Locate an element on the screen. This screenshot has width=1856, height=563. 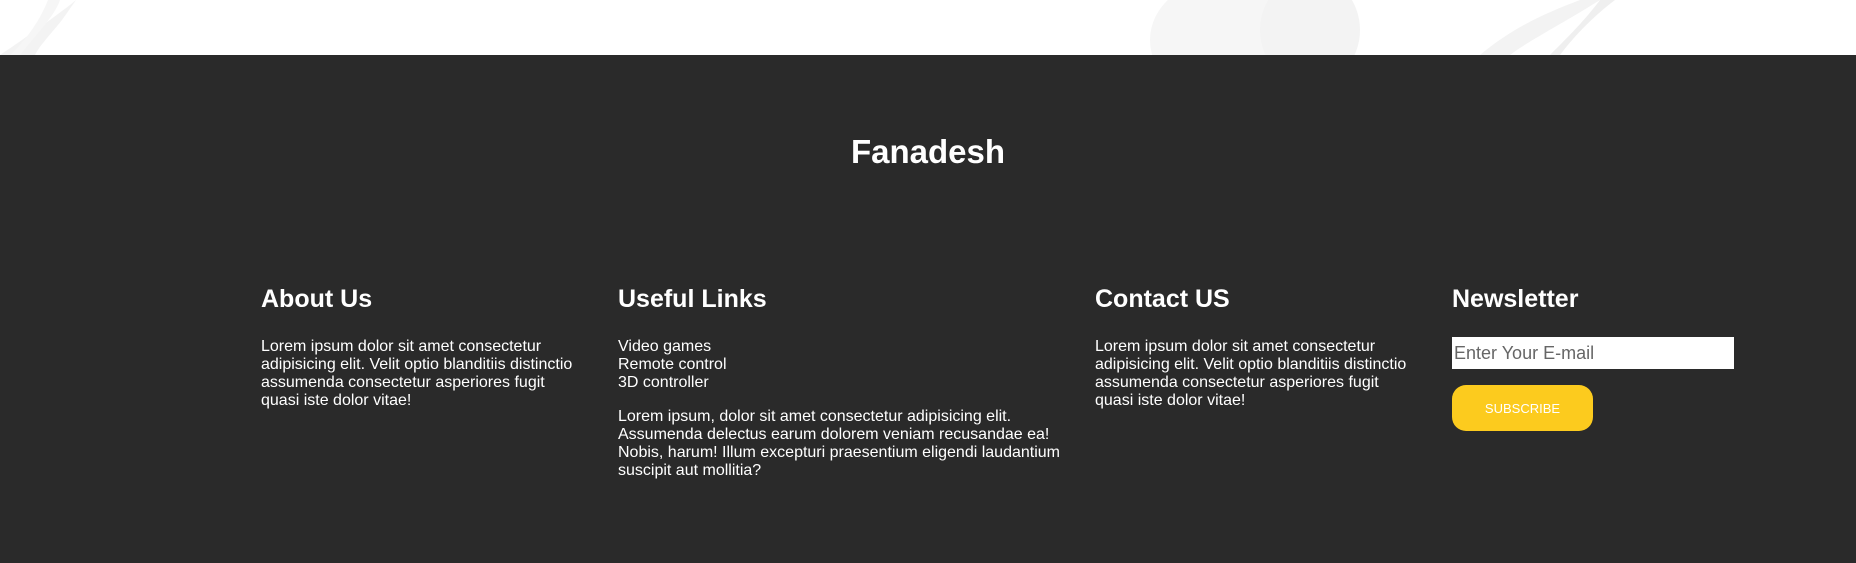
newsletter-heading: Newsletter is located at coordinates (1515, 299).